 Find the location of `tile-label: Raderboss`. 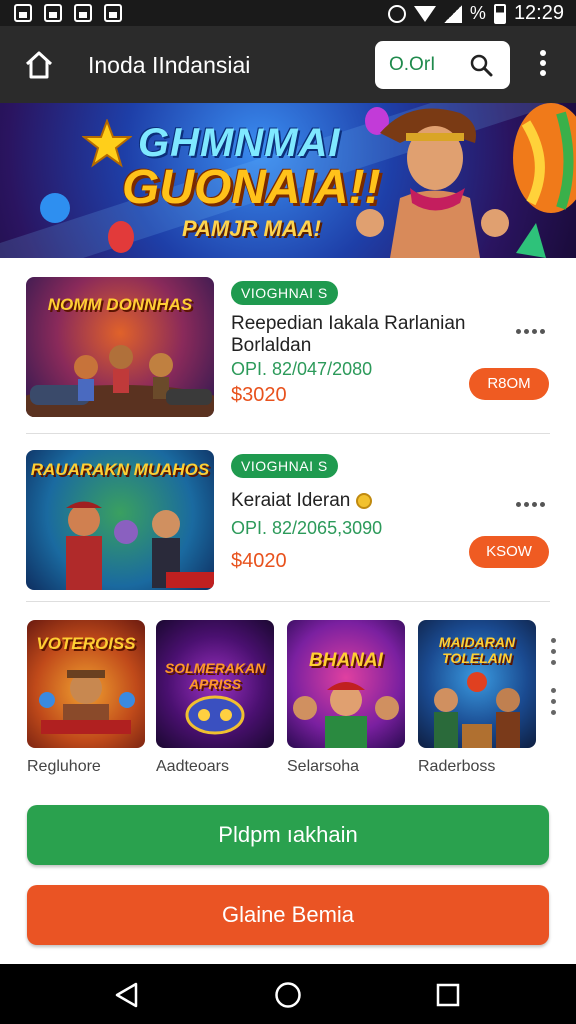

tile-label: Raderboss is located at coordinates (457, 766).